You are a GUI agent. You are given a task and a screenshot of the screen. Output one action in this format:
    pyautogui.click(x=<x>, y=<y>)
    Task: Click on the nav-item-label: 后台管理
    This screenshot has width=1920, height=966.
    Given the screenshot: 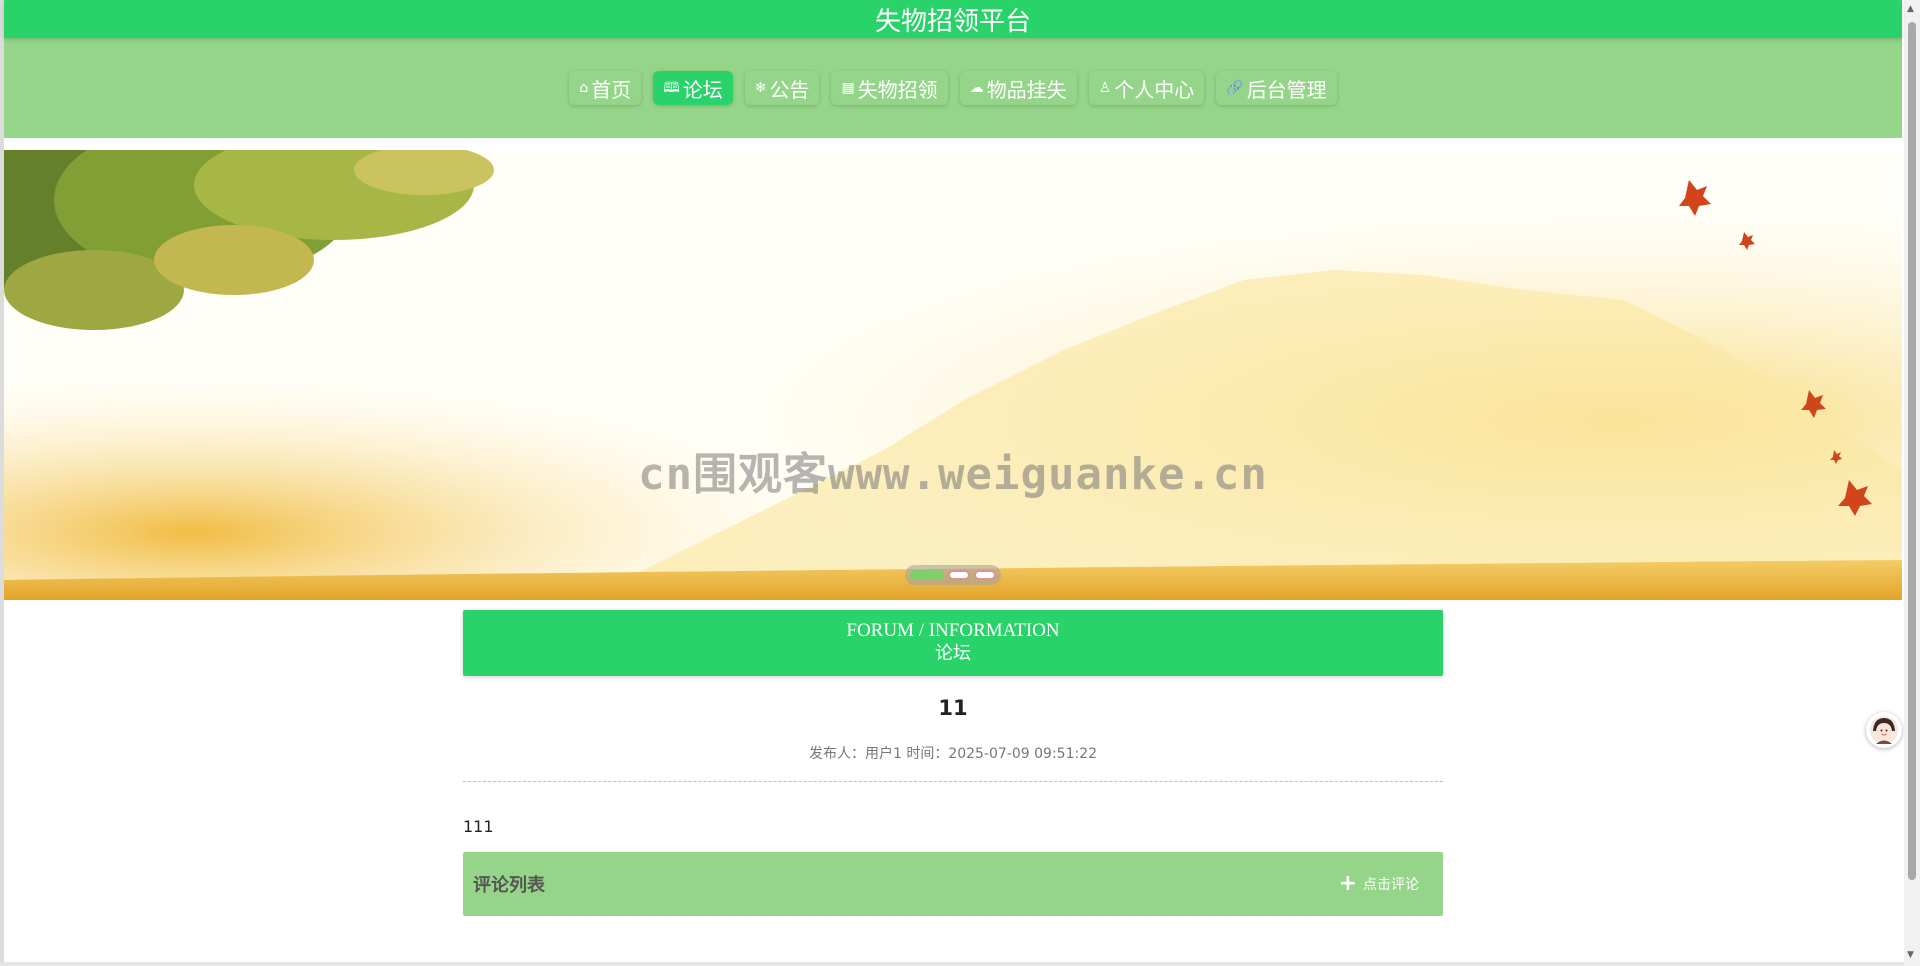 What is the action you would take?
    pyautogui.click(x=1286, y=89)
    